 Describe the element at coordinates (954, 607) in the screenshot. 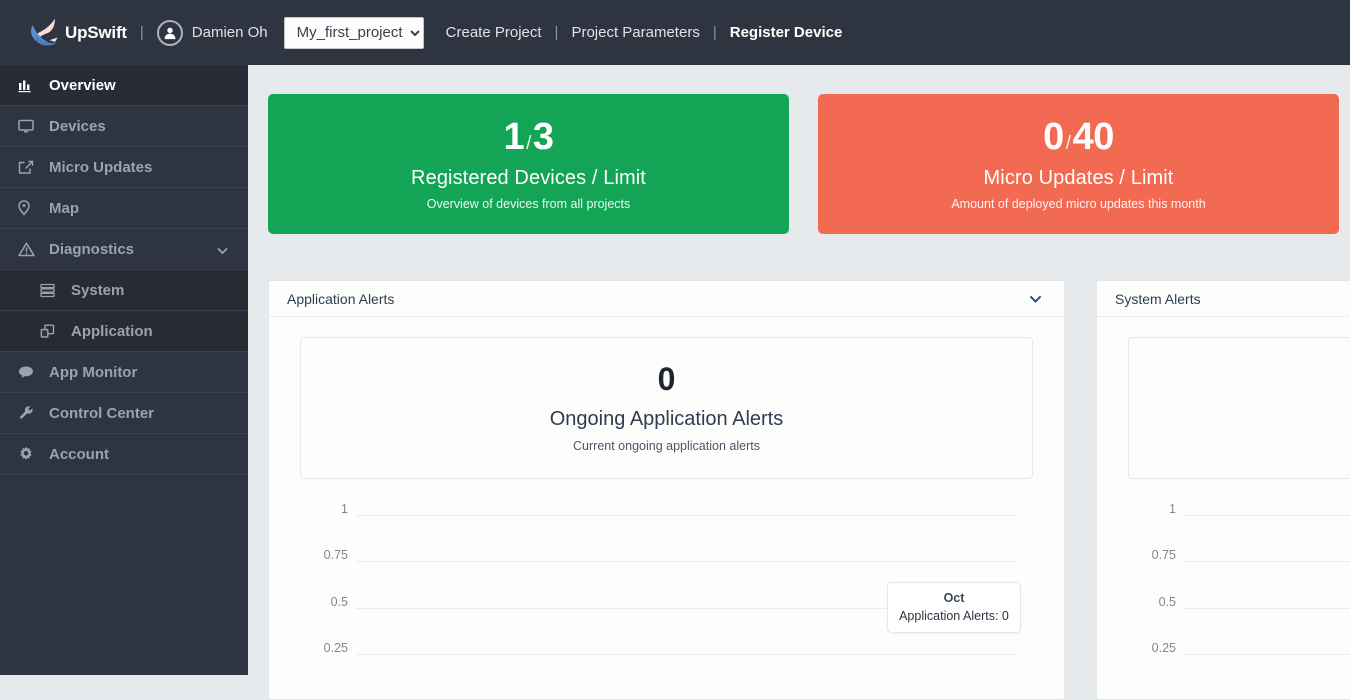

I see `chart-tooltip: Oct Application Alerts: 0` at that location.